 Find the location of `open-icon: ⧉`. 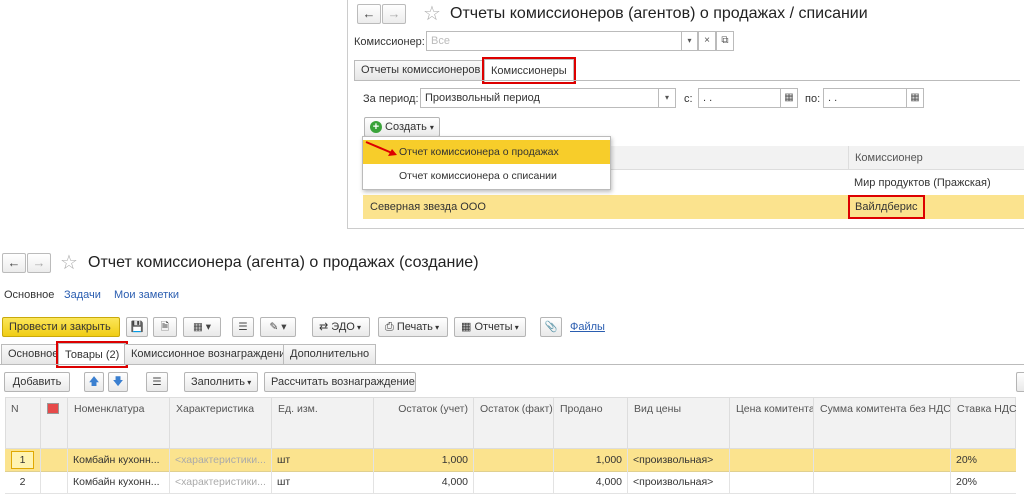

open-icon: ⧉ is located at coordinates (725, 41).